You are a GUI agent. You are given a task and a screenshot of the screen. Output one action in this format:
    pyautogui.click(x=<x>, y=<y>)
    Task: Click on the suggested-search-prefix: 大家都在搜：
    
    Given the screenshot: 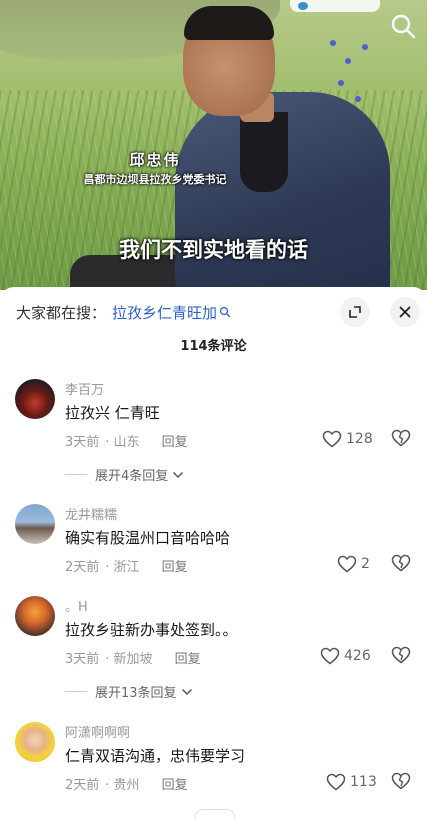 What is the action you would take?
    pyautogui.click(x=61, y=312)
    